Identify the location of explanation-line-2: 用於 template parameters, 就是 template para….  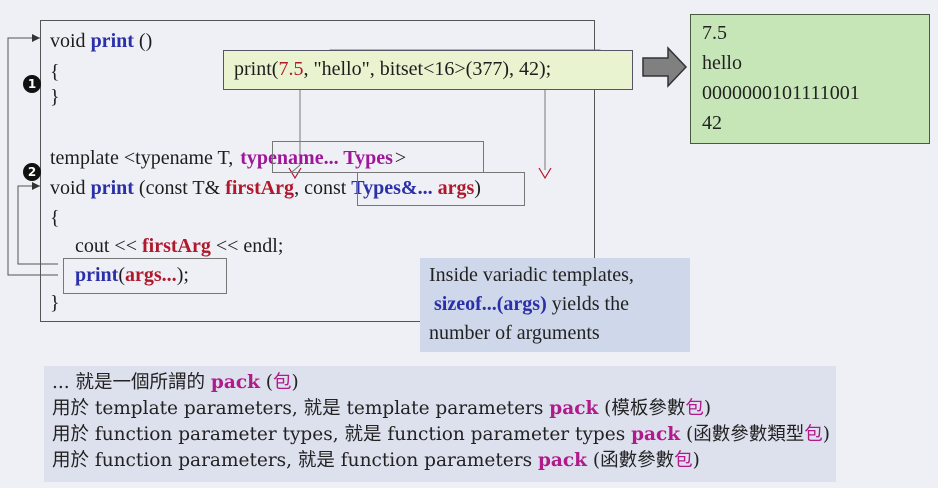
(440, 409).